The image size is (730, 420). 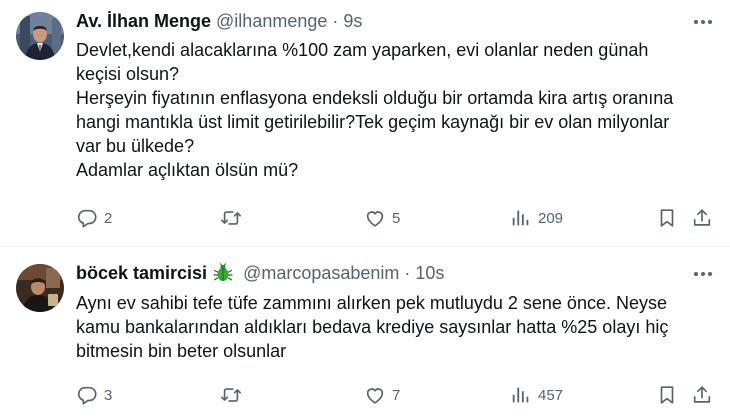 What do you see at coordinates (536, 218) in the screenshot?
I see `views-button: 209` at bounding box center [536, 218].